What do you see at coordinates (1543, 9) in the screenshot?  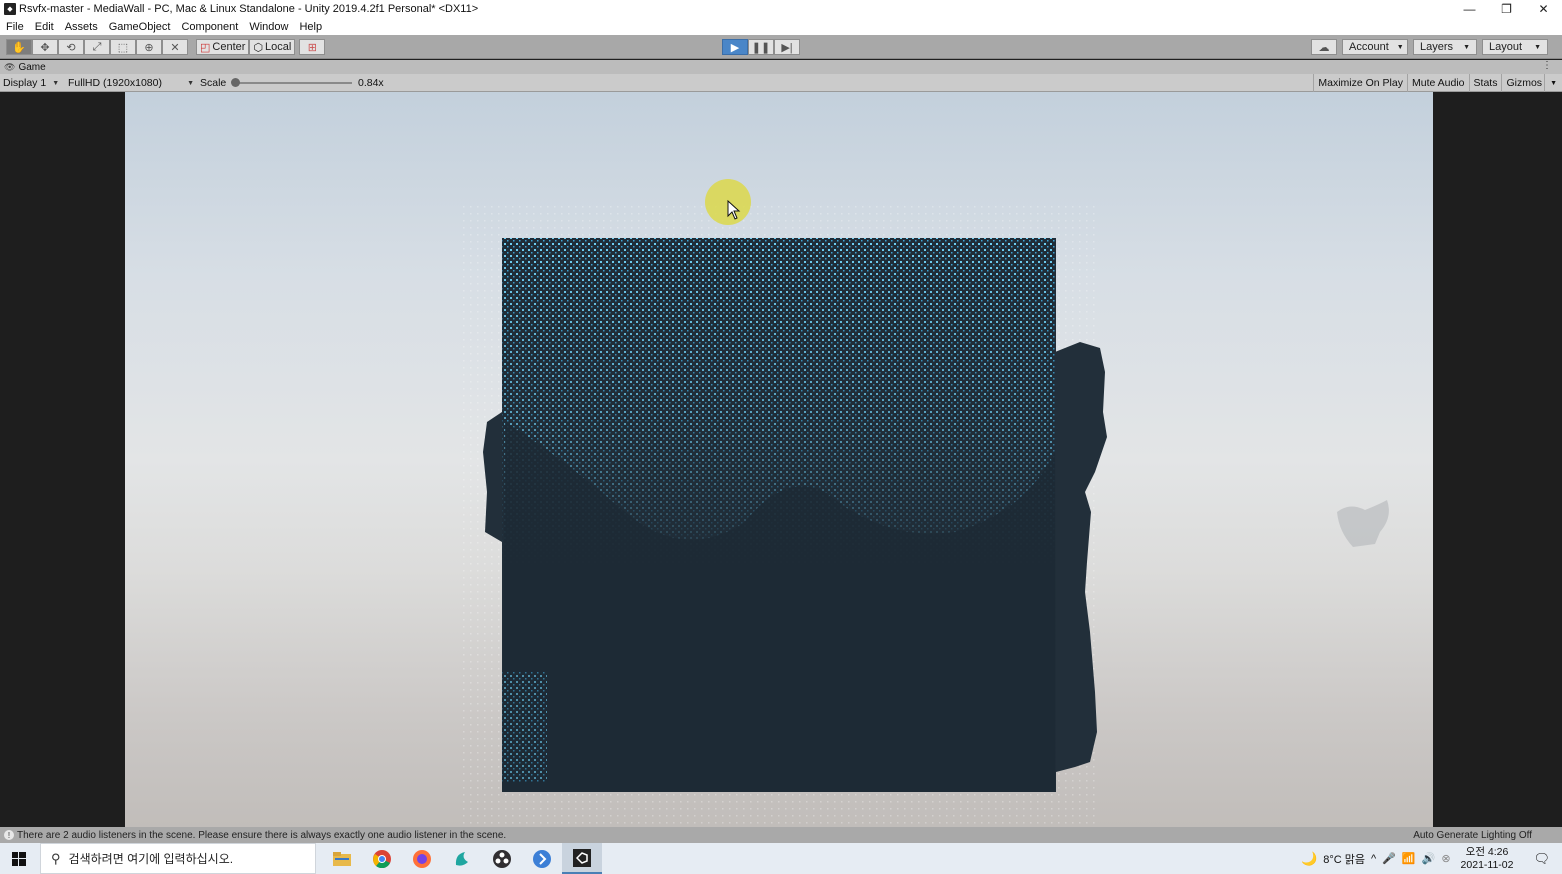 I see `close-button: ✕` at bounding box center [1543, 9].